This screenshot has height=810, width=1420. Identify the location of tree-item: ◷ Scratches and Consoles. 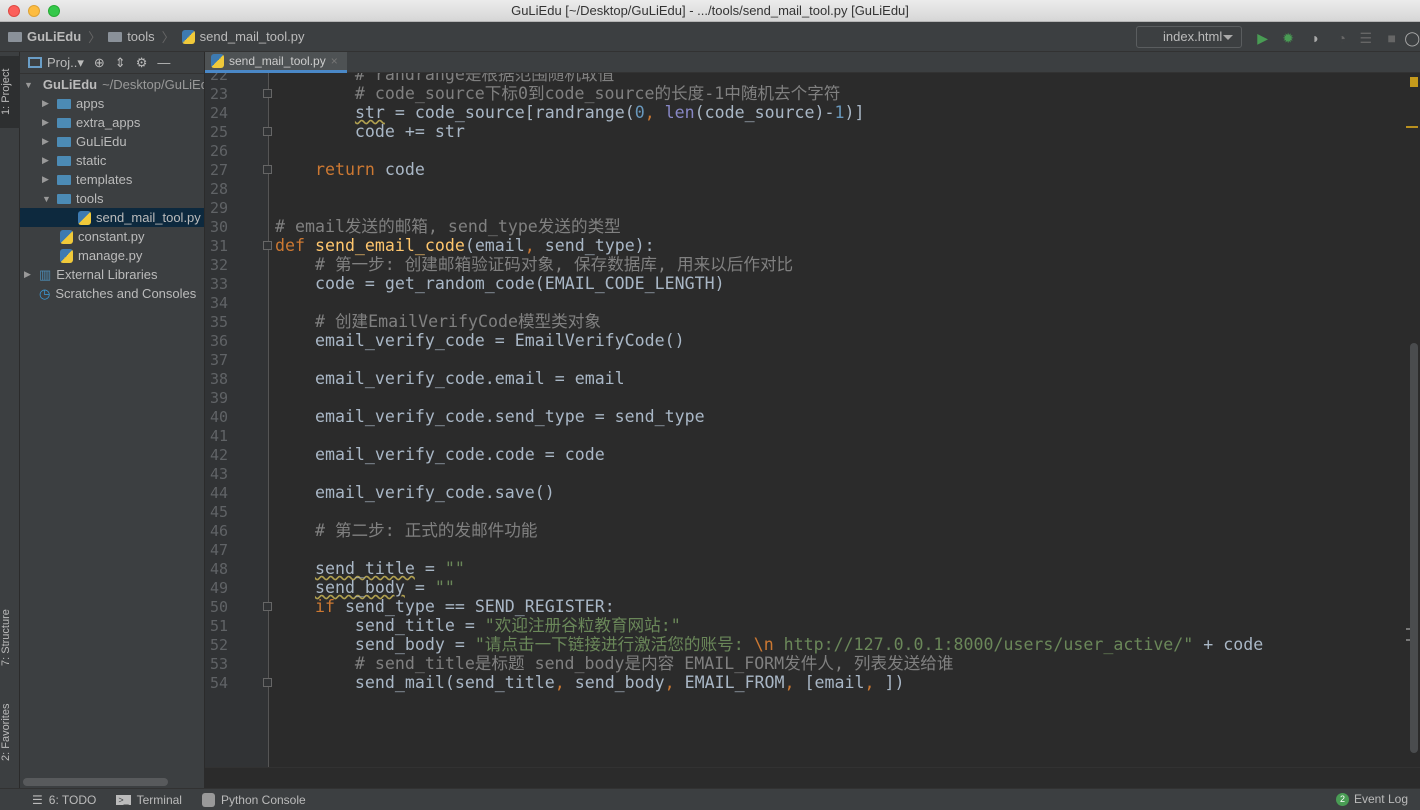
(112, 293).